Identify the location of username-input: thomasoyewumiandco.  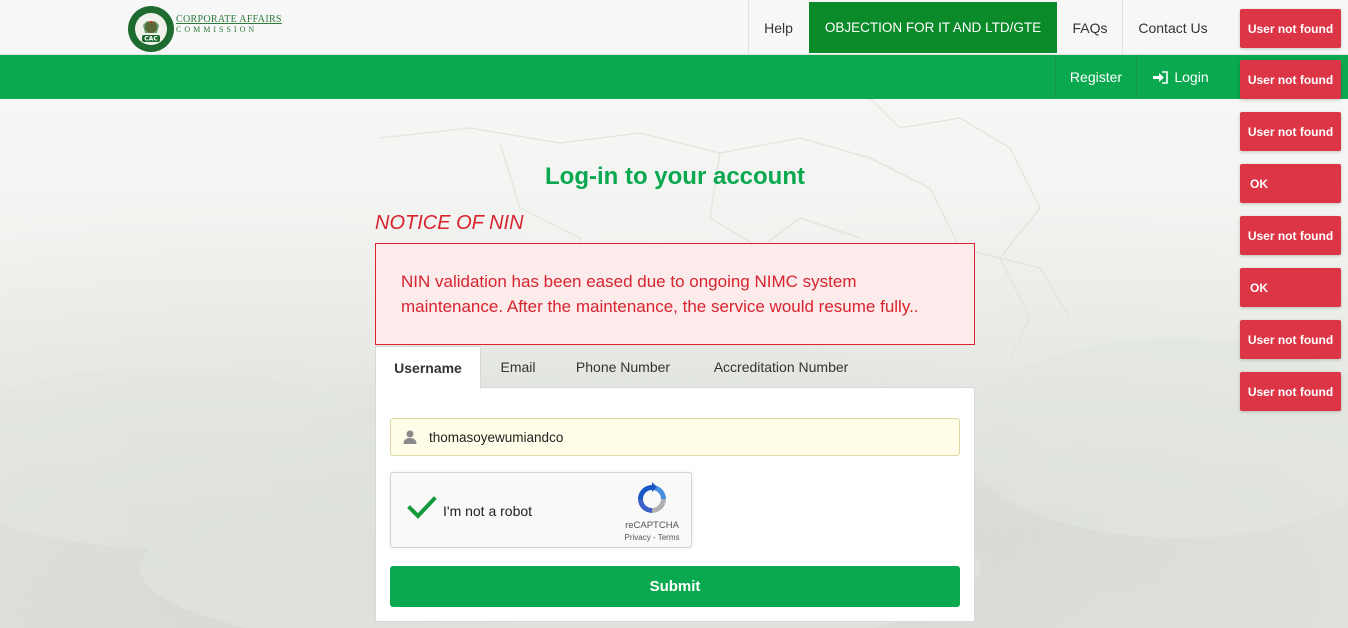
(675, 437).